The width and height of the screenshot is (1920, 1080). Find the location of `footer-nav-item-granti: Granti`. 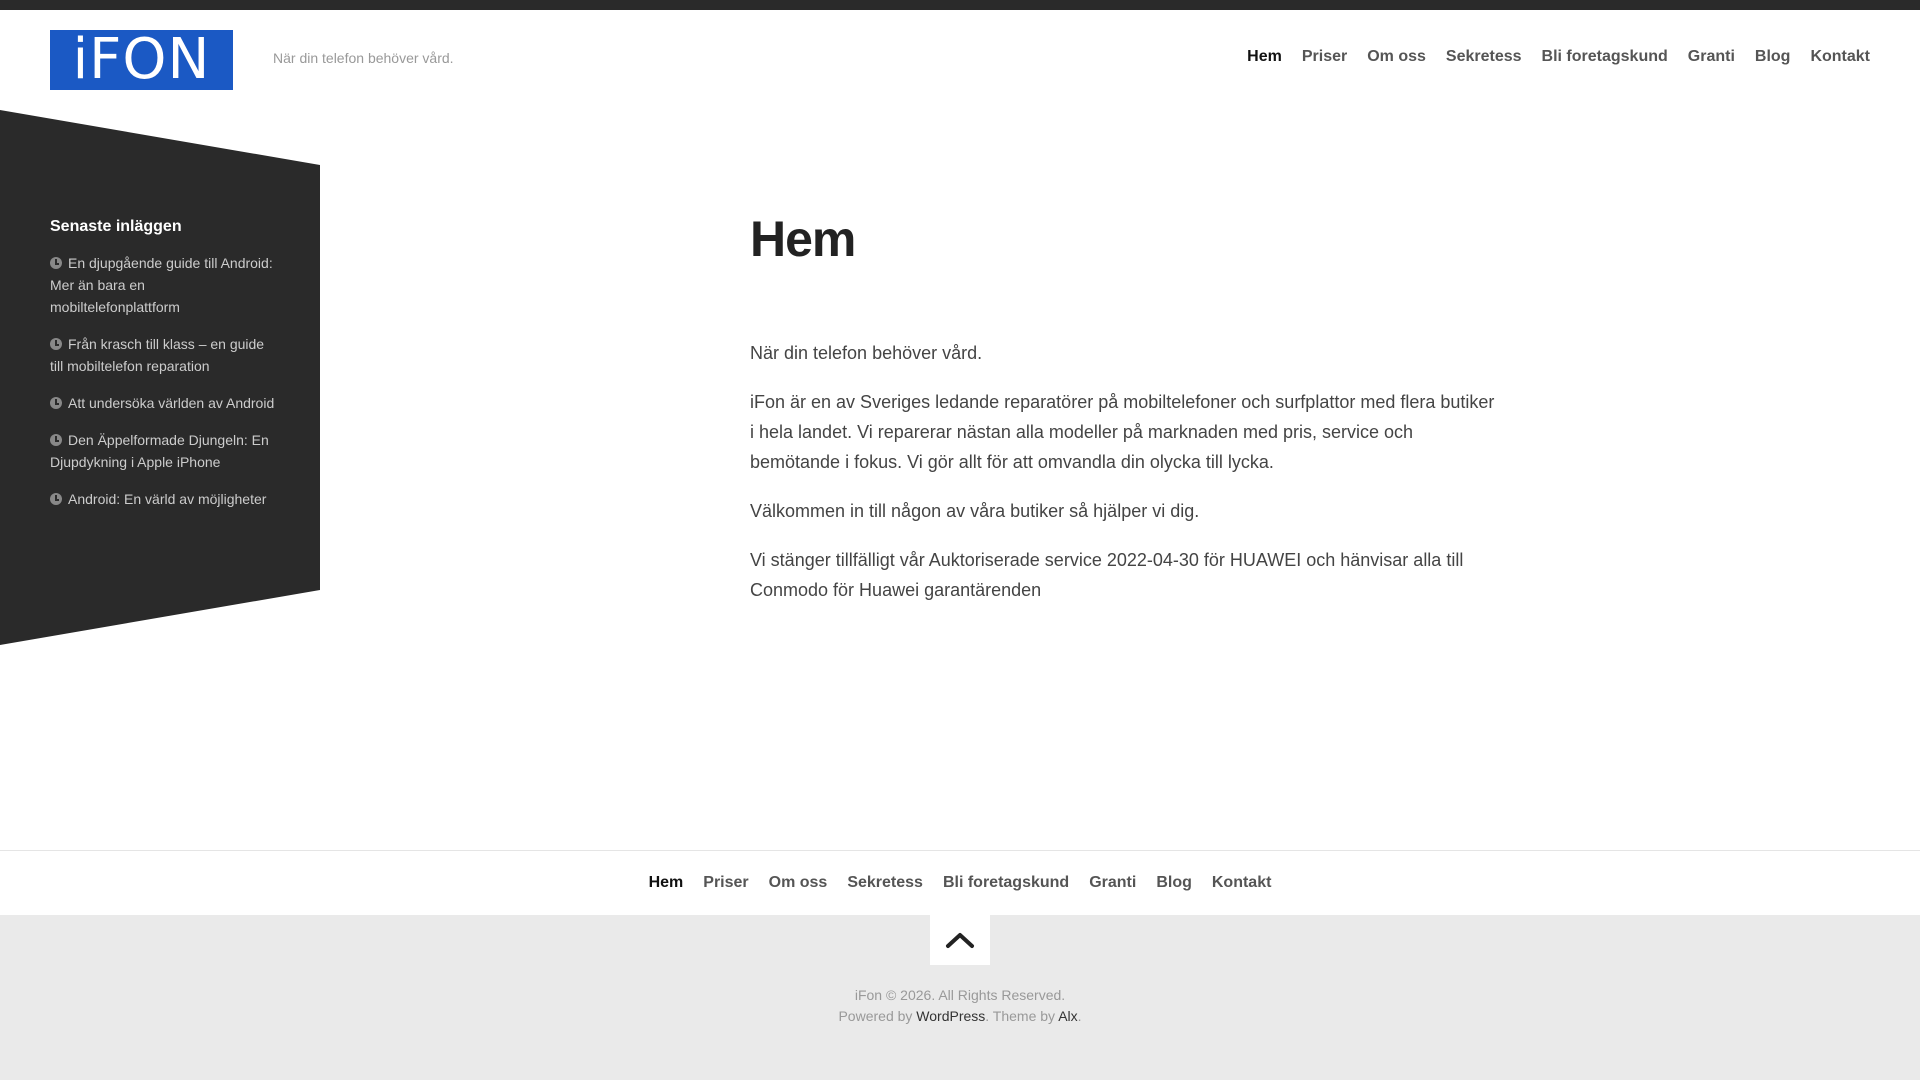

footer-nav-item-granti: Granti is located at coordinates (1112, 883).